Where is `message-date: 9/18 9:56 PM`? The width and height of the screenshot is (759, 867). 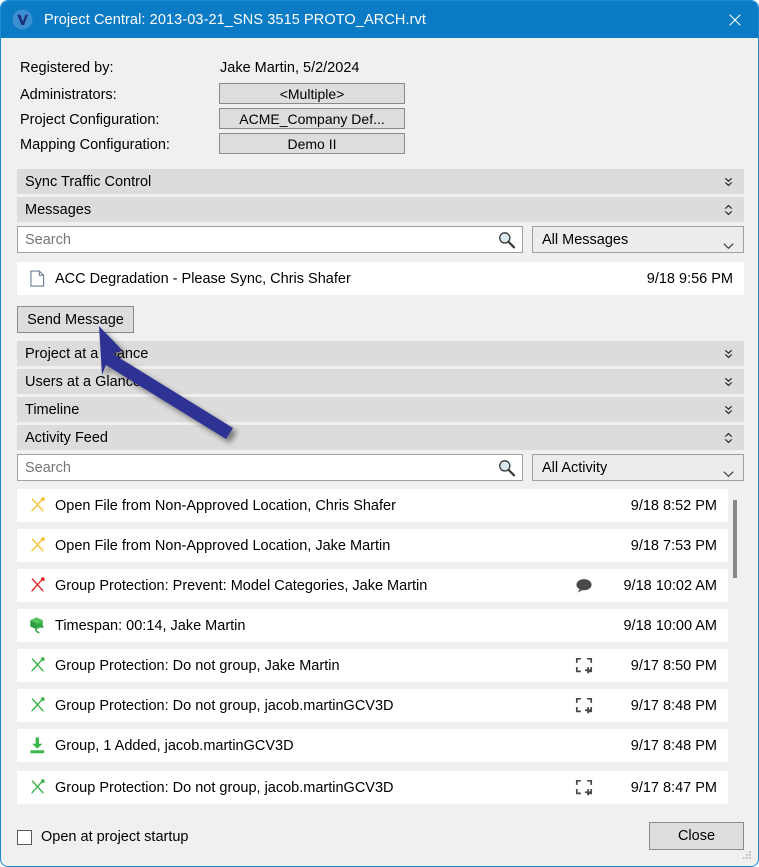
message-date: 9/18 9:56 PM is located at coordinates (689, 278).